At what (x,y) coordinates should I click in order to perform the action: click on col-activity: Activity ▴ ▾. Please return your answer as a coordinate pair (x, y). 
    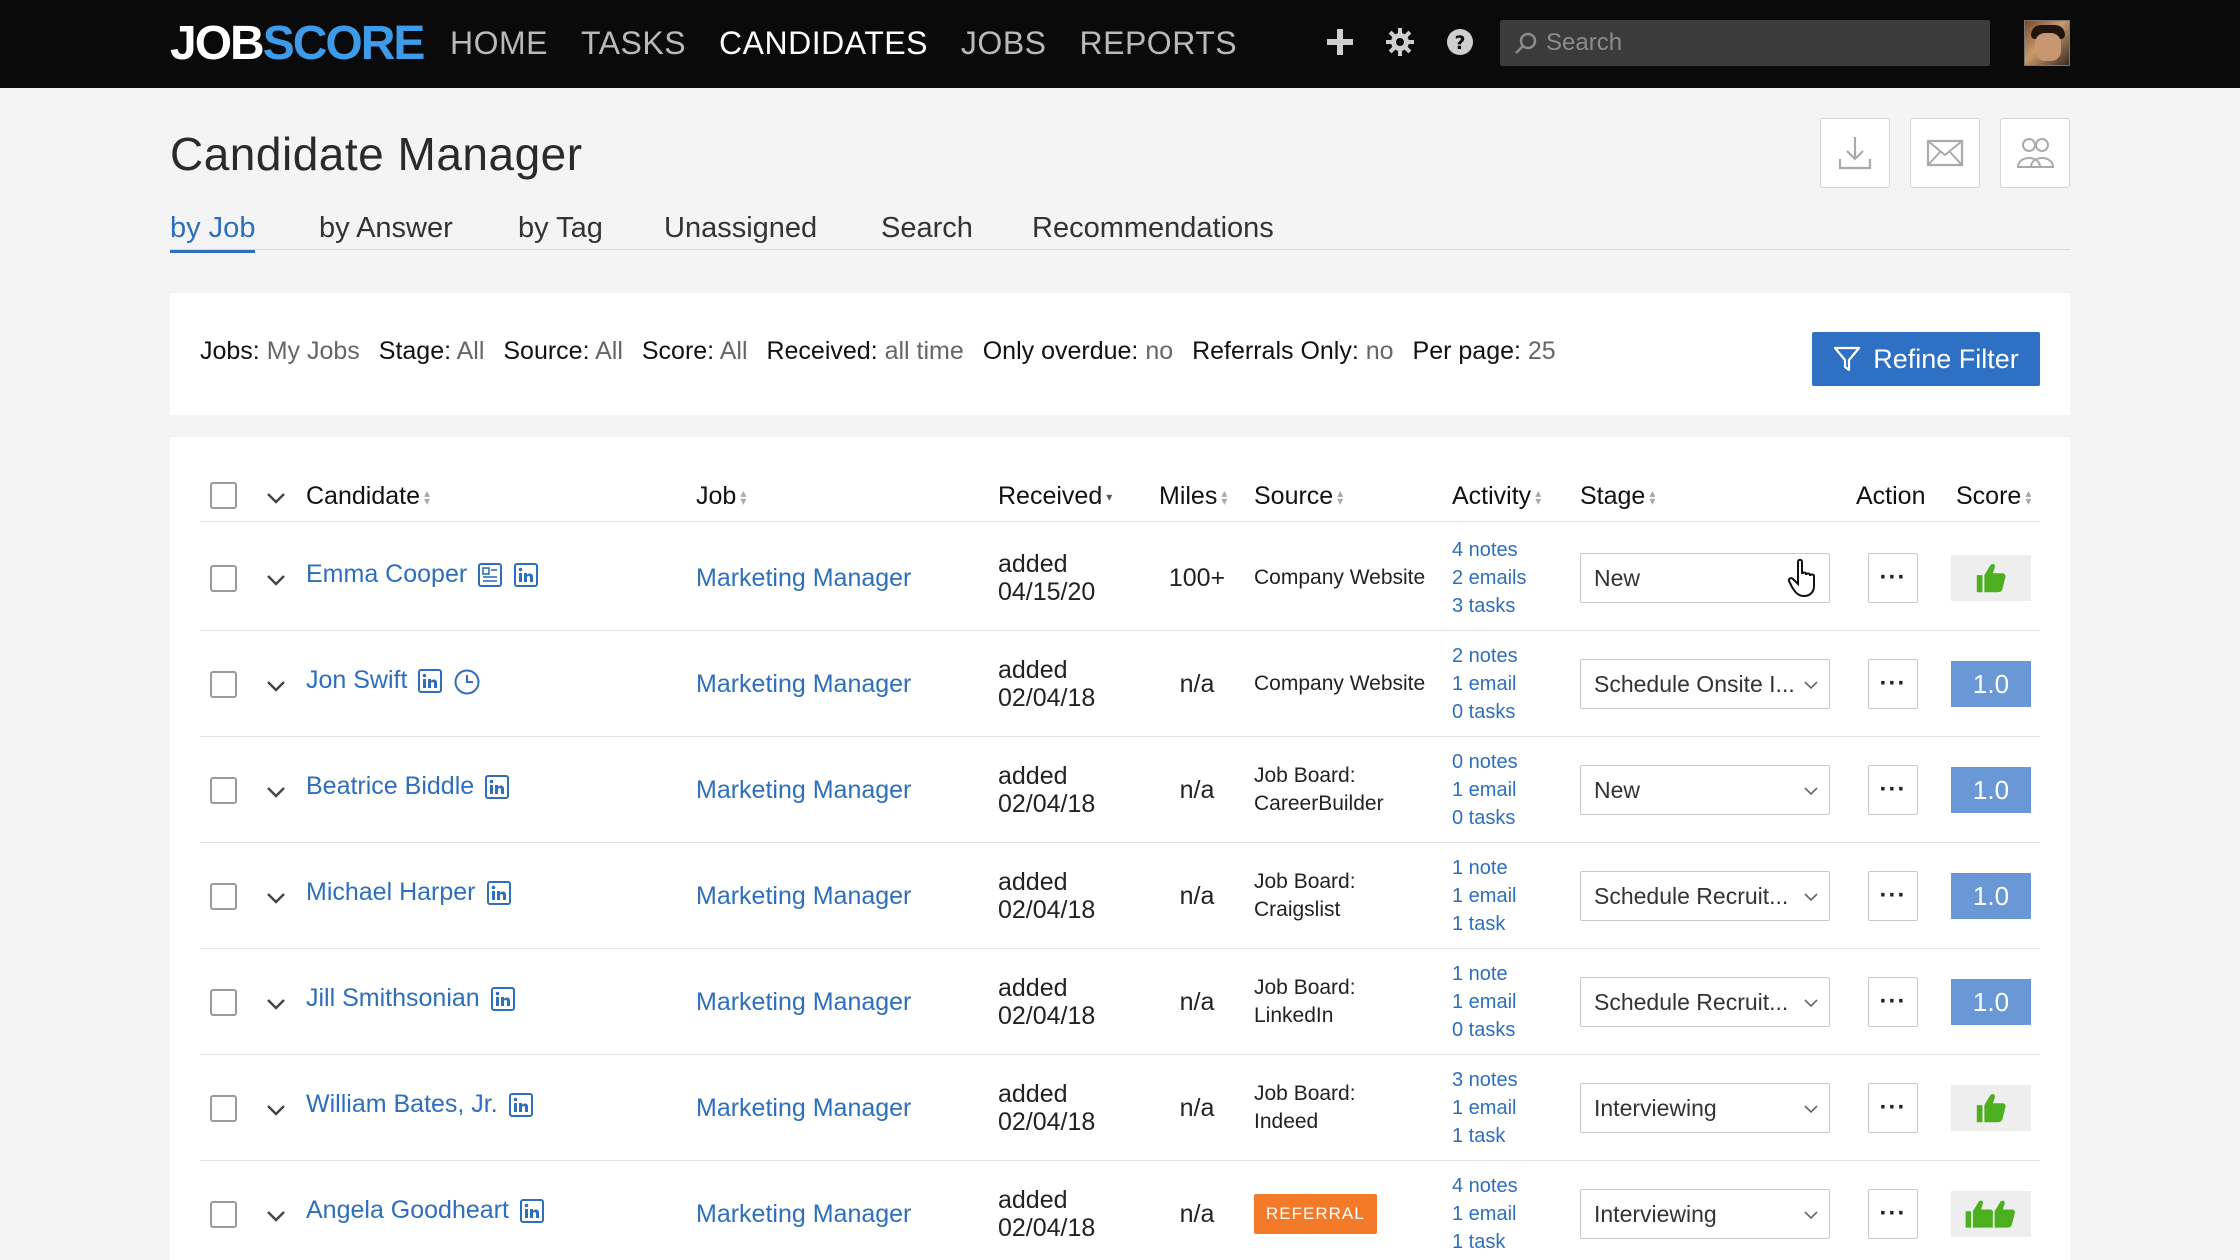
    Looking at the image, I should click on (1496, 496).